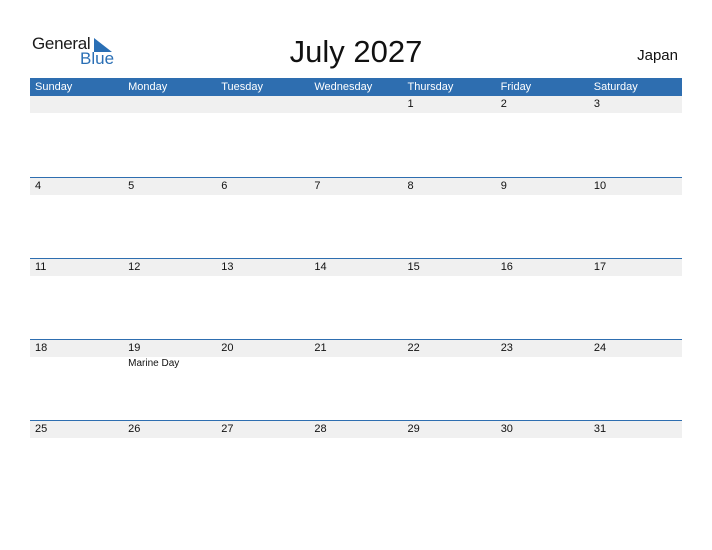 The height and width of the screenshot is (550, 712). Describe the element at coordinates (542, 136) in the screenshot. I see `day-cell: 2` at that location.